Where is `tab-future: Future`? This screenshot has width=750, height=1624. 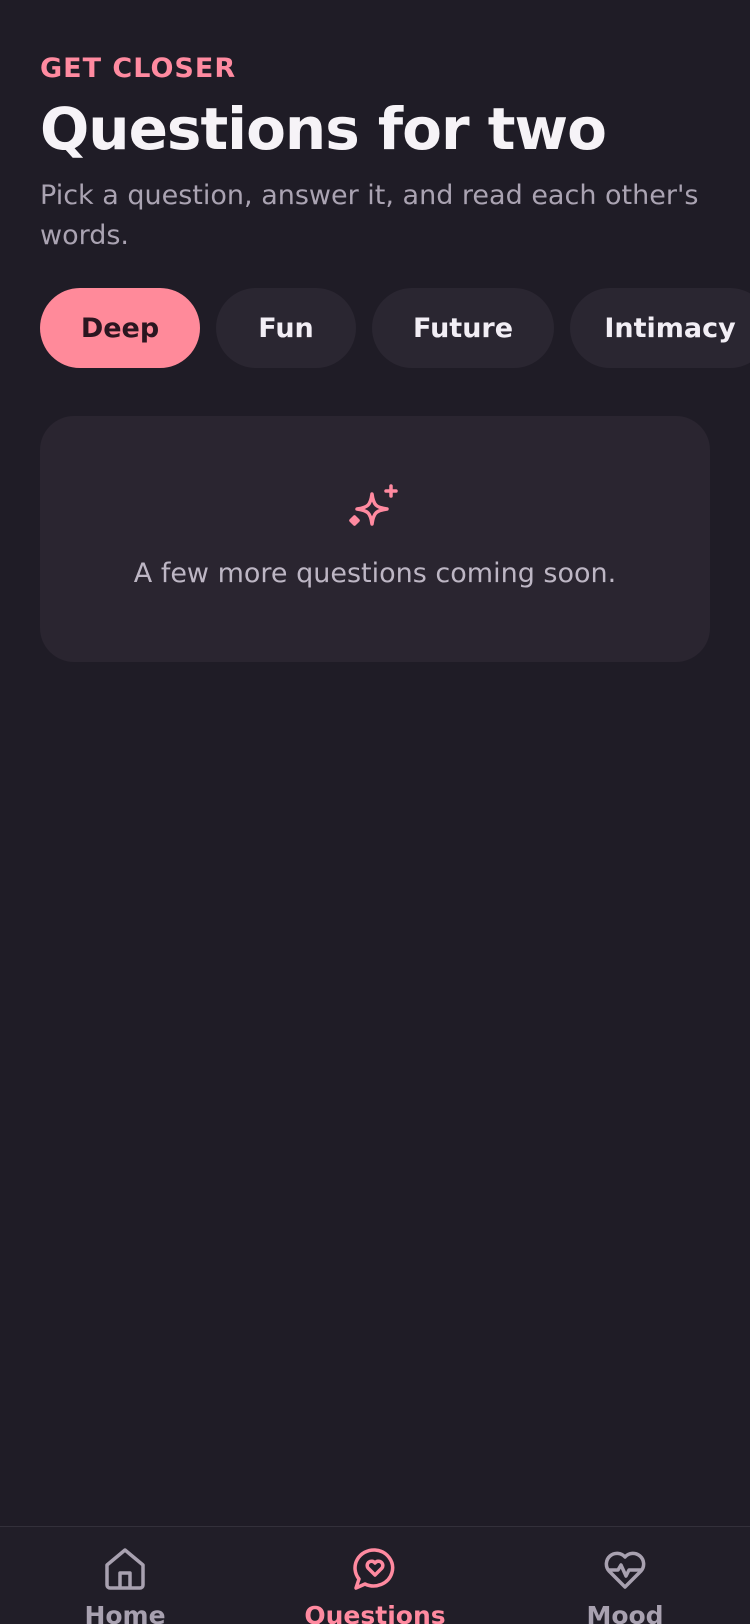
tab-future: Future is located at coordinates (463, 328).